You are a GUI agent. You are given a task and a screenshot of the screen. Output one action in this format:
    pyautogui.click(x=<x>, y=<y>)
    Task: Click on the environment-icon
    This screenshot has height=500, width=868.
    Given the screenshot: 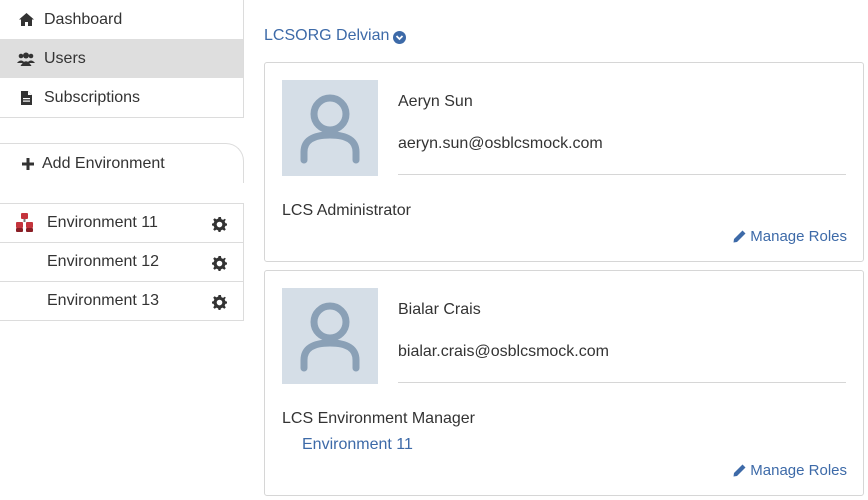 What is the action you would take?
    pyautogui.click(x=26, y=223)
    